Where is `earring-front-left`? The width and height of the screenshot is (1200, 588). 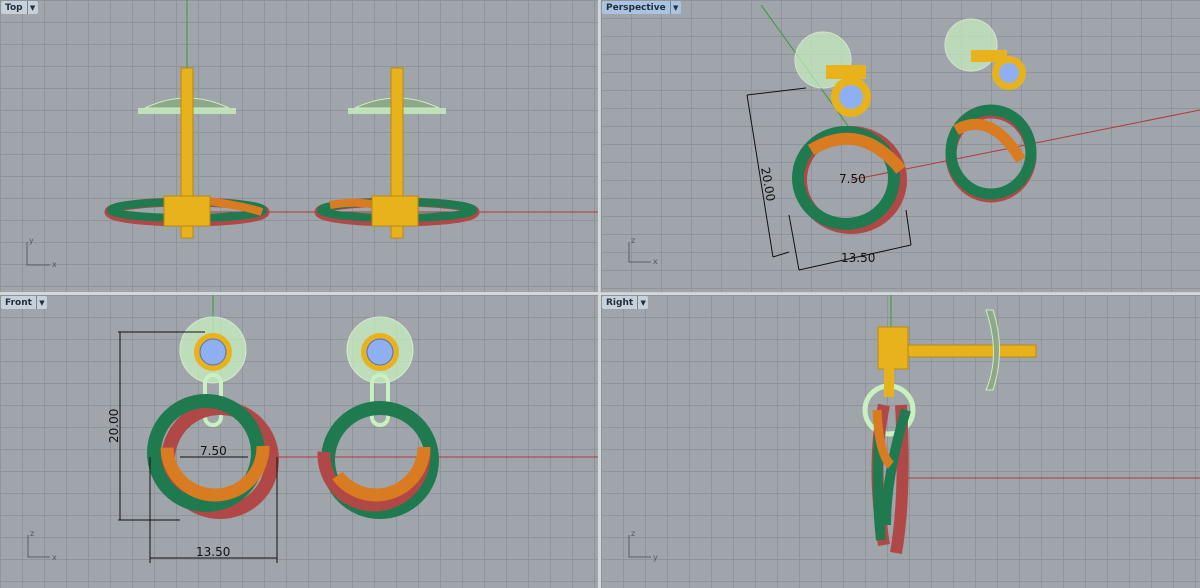
earring-front-left is located at coordinates (213, 417).